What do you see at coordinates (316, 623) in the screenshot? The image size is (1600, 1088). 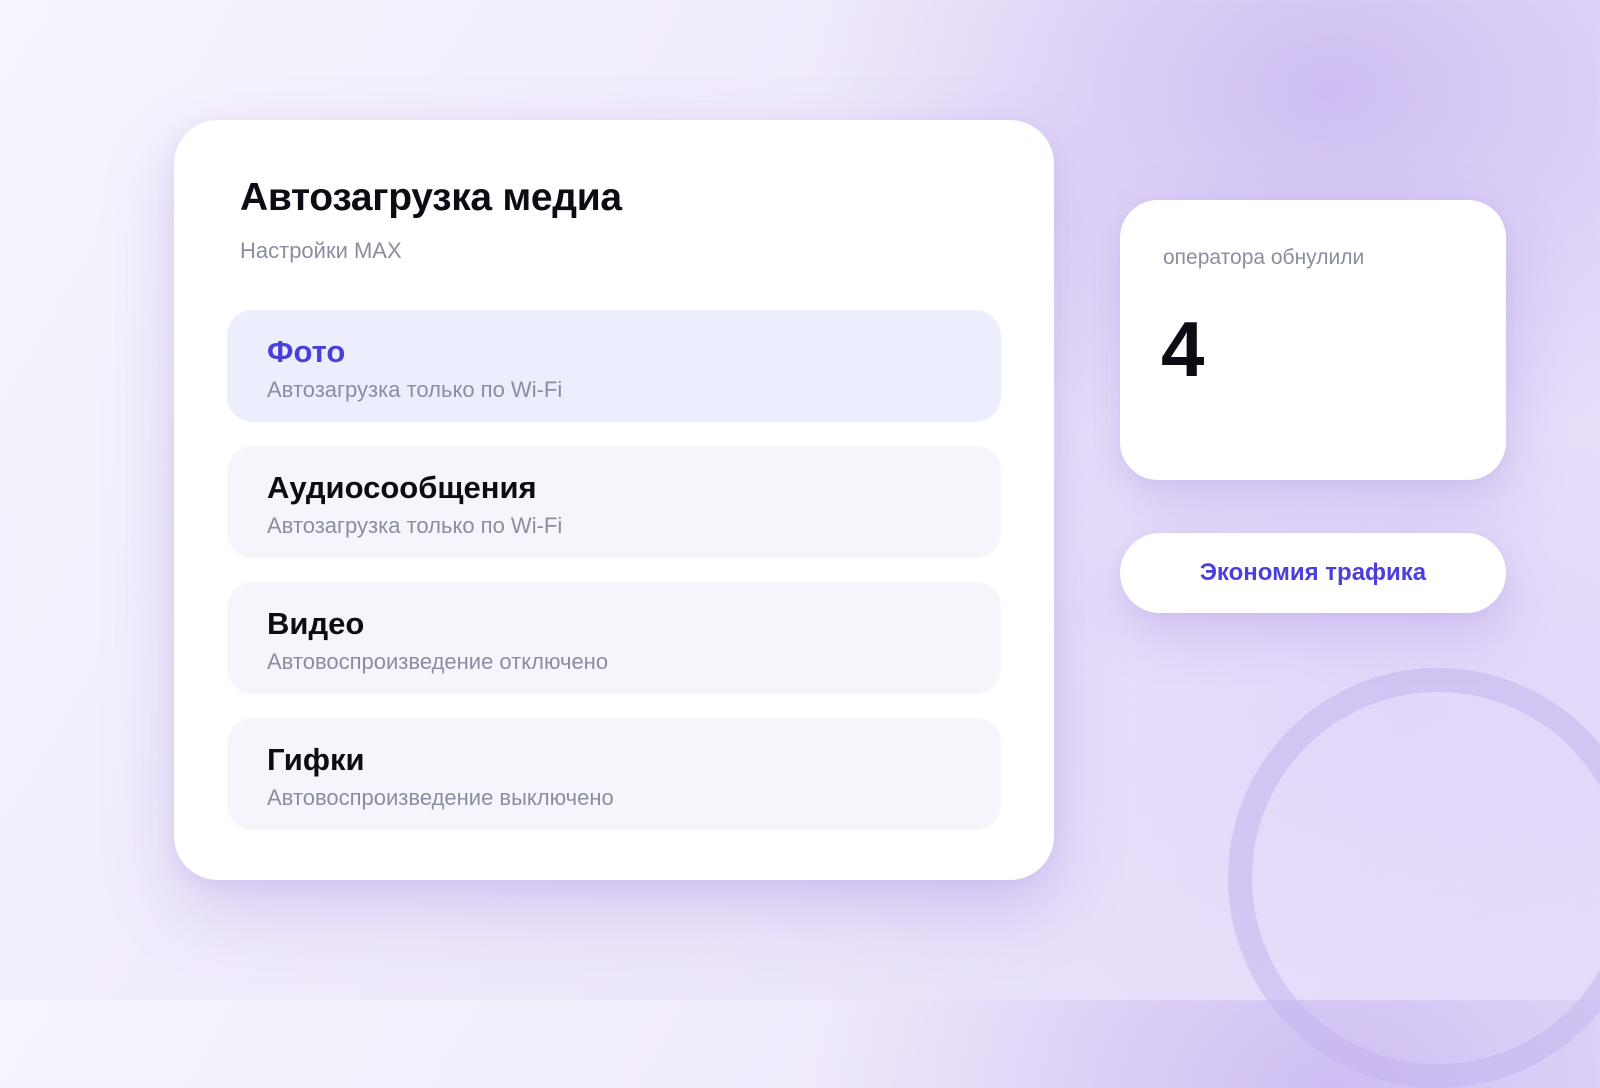 I see `setting-item-title: Видео` at bounding box center [316, 623].